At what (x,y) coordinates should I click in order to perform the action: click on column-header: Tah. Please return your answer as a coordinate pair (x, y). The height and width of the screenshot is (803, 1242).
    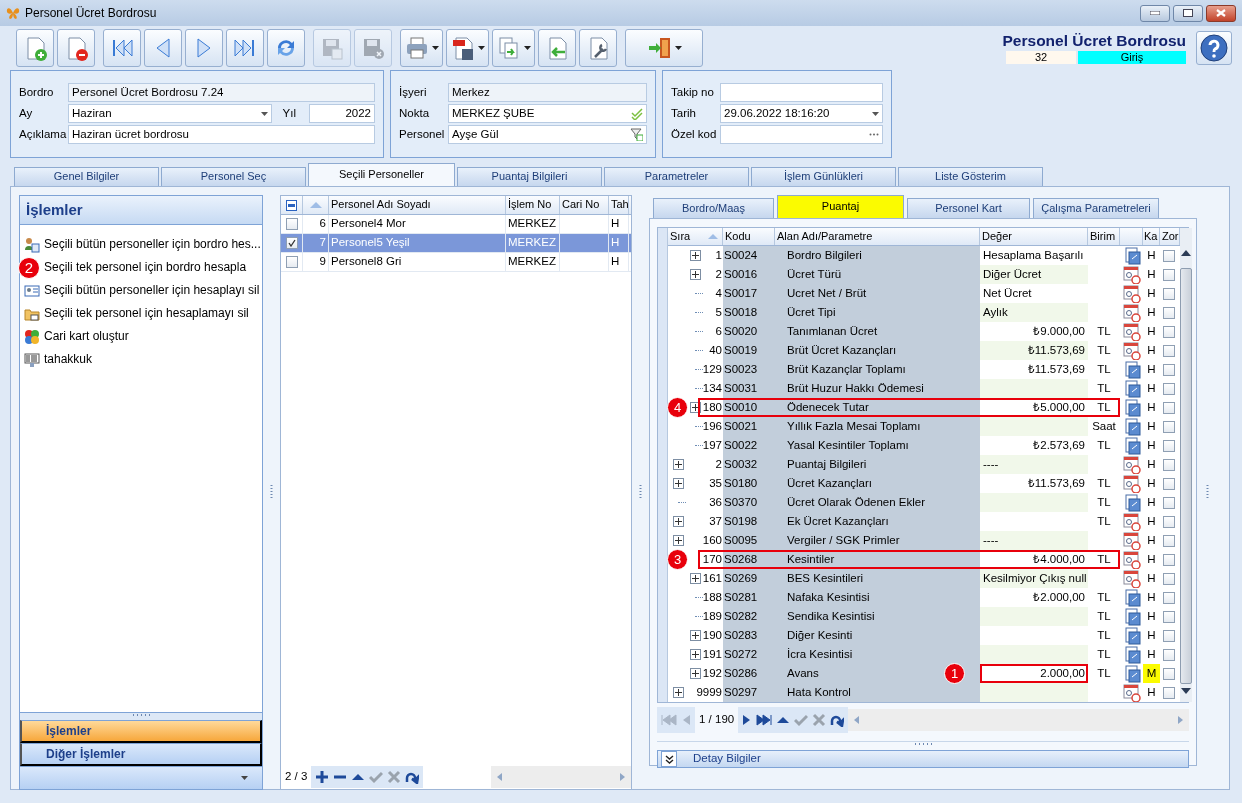
    Looking at the image, I should click on (619, 205).